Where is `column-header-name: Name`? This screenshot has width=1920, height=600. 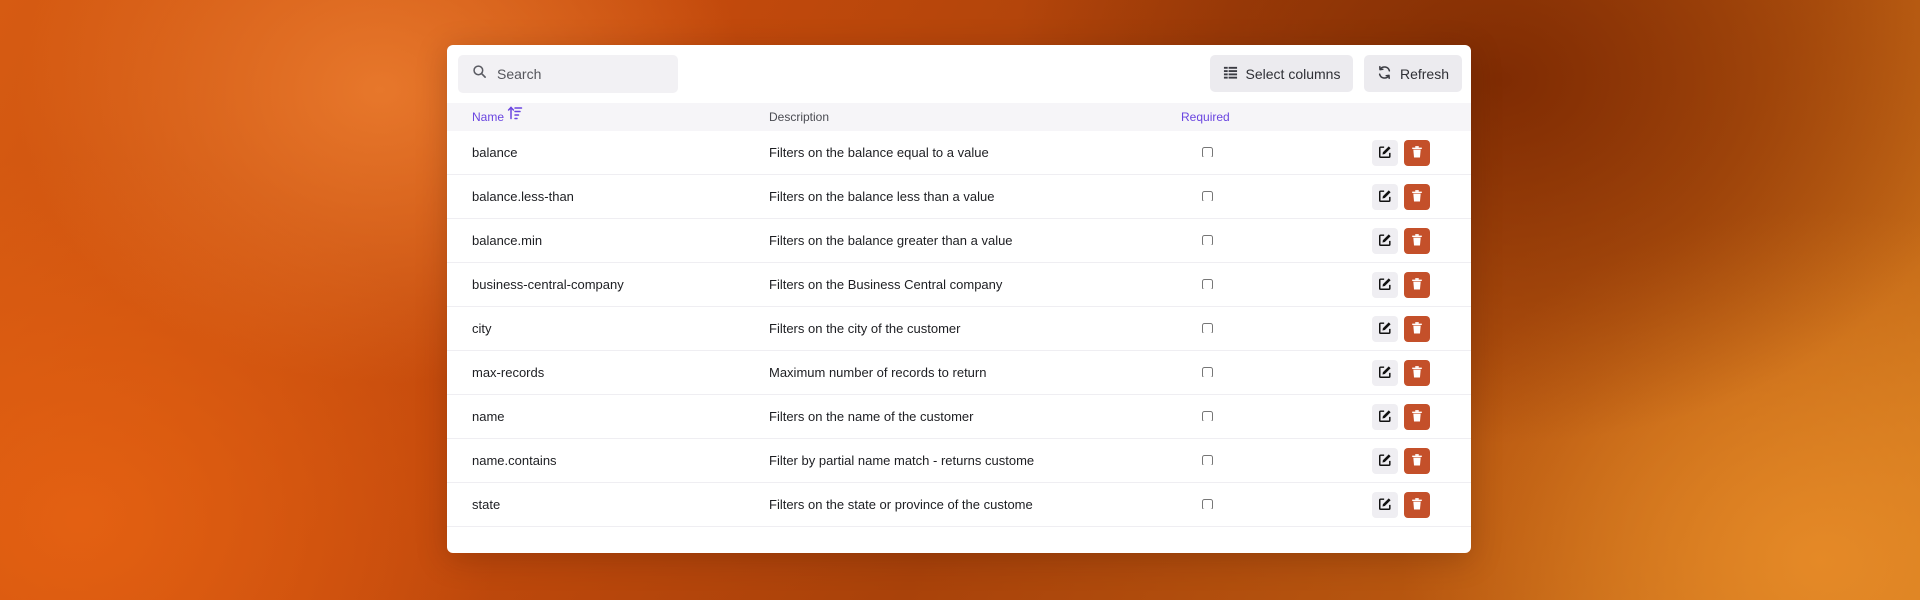
column-header-name: Name is located at coordinates (497, 117).